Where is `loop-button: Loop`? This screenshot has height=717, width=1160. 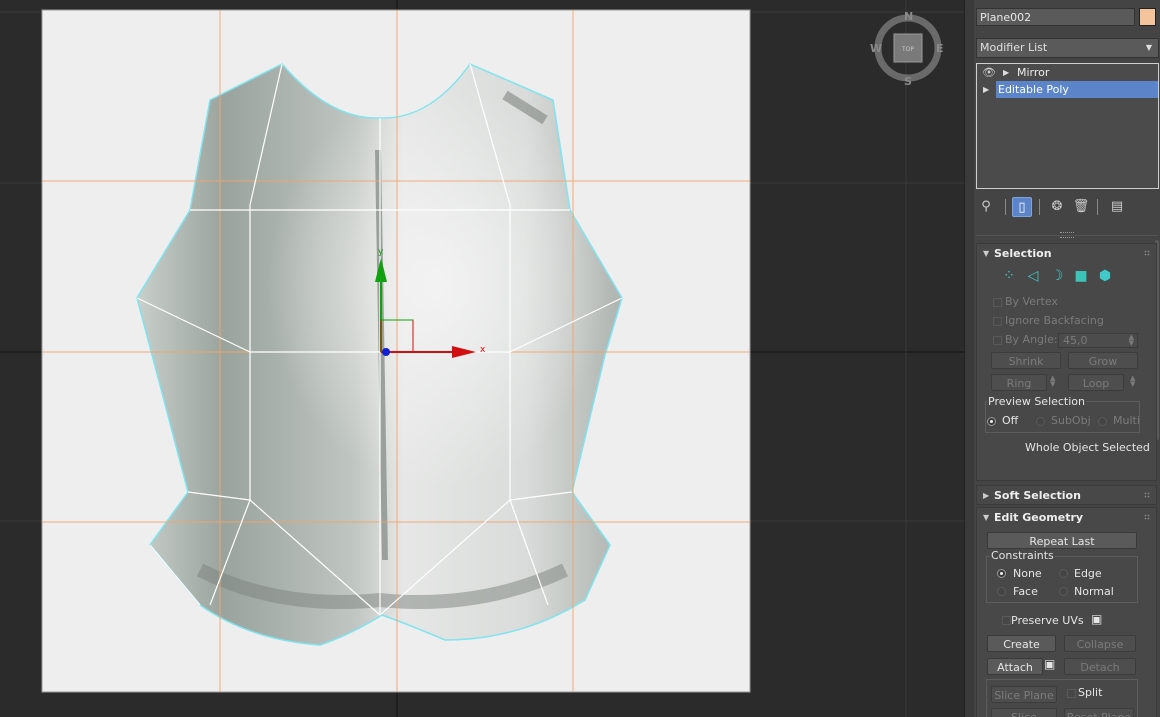 loop-button: Loop is located at coordinates (1096, 382).